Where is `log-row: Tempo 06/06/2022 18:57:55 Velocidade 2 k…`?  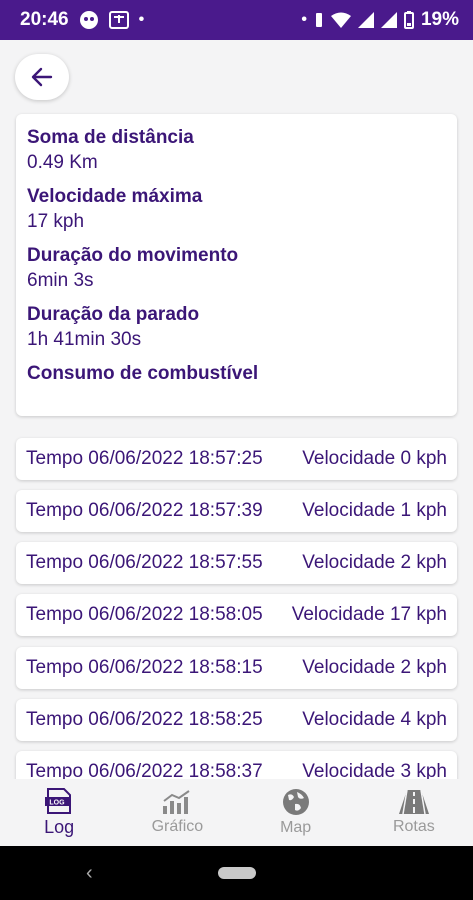 log-row: Tempo 06/06/2022 18:57:55 Velocidade 2 k… is located at coordinates (236, 563).